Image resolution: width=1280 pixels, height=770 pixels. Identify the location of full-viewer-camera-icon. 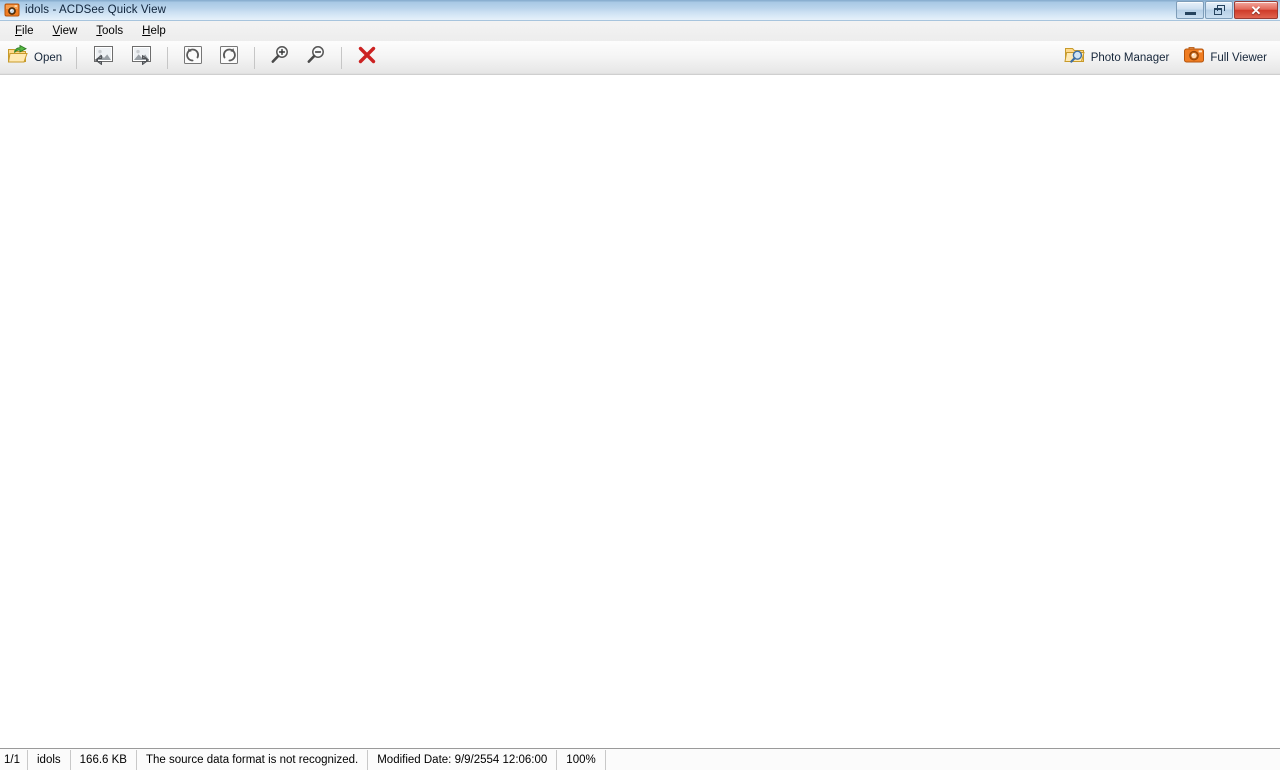
(1194, 57).